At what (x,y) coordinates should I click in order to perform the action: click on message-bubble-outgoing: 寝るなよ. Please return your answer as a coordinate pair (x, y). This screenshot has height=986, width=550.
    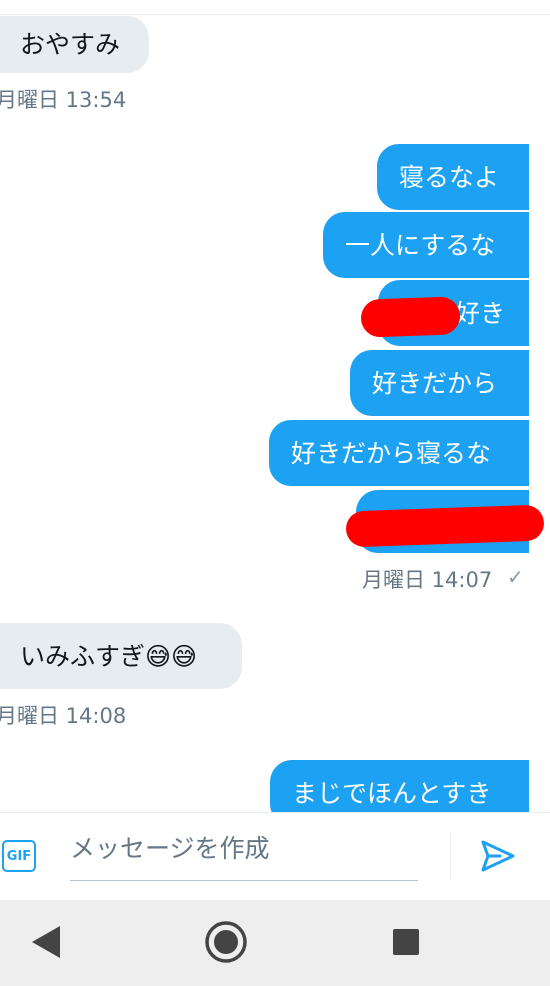
    Looking at the image, I should click on (453, 177).